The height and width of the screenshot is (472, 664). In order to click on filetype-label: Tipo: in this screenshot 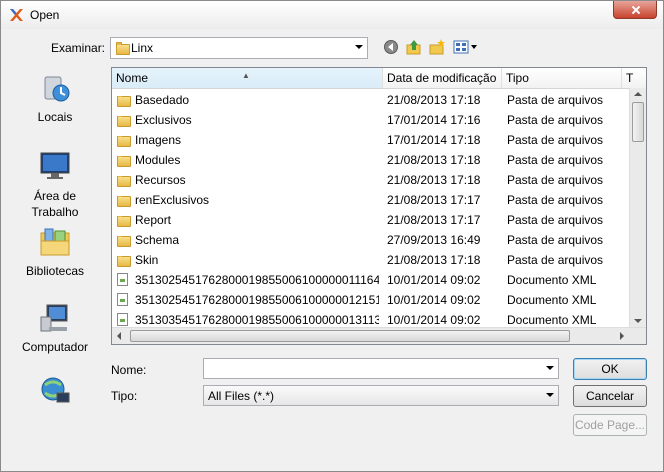, I will do `click(124, 396)`.